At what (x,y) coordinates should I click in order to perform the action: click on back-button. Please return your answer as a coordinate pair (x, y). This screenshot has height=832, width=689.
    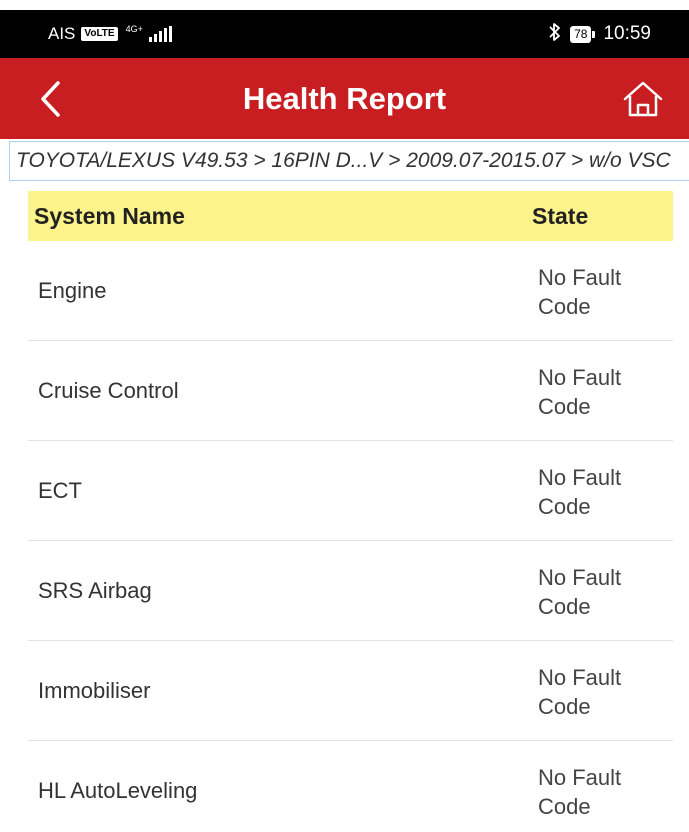
    Looking at the image, I should click on (50, 99).